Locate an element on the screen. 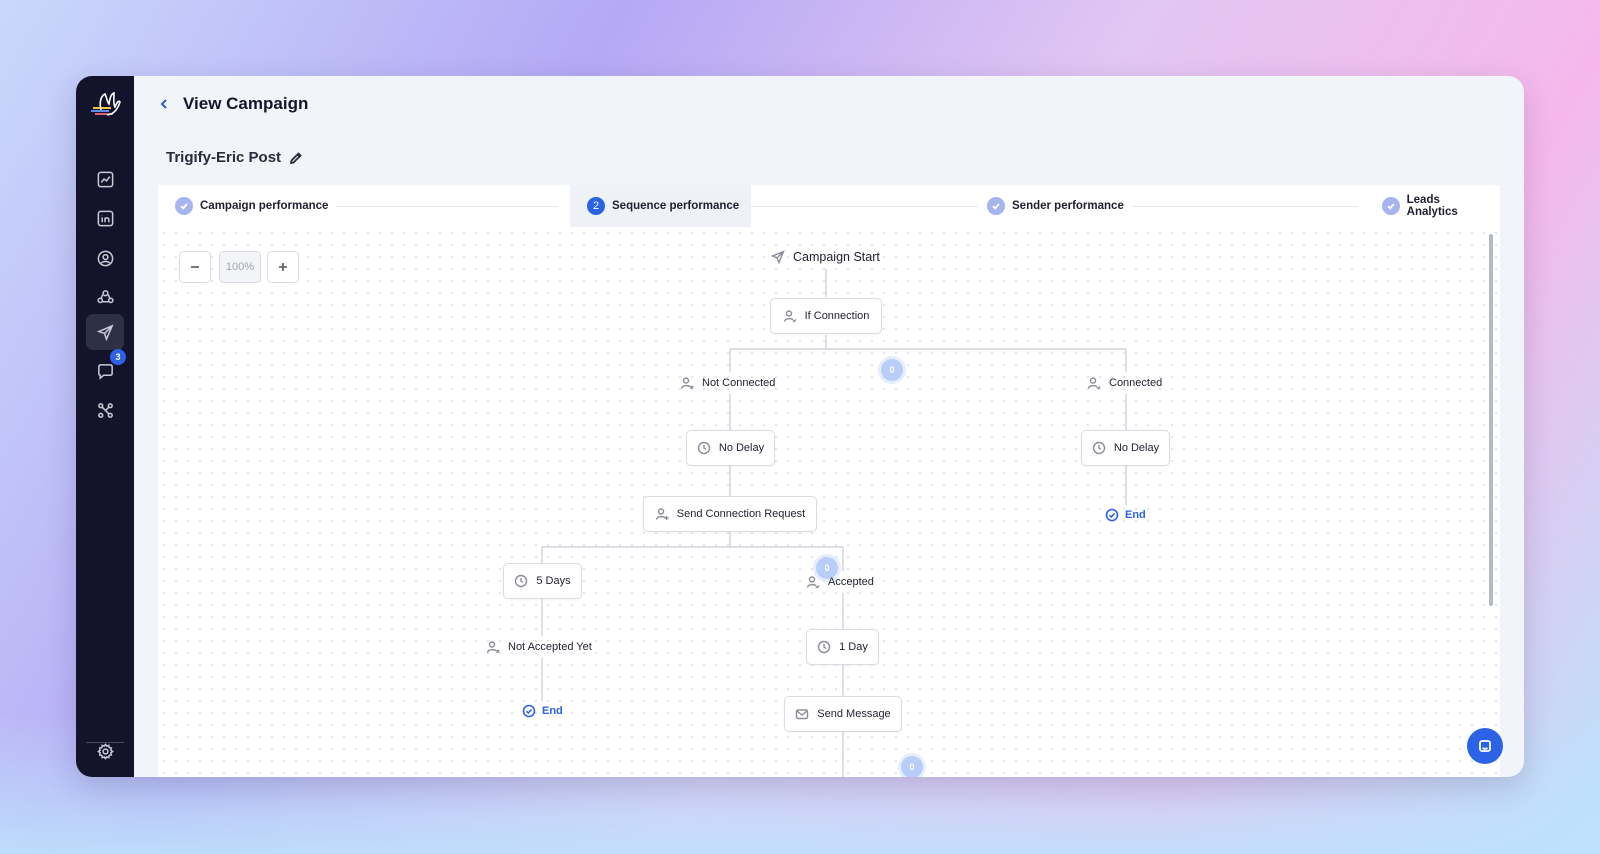 This screenshot has width=1600, height=854. tab-campaign-performance: Campaign performance is located at coordinates (252, 206).